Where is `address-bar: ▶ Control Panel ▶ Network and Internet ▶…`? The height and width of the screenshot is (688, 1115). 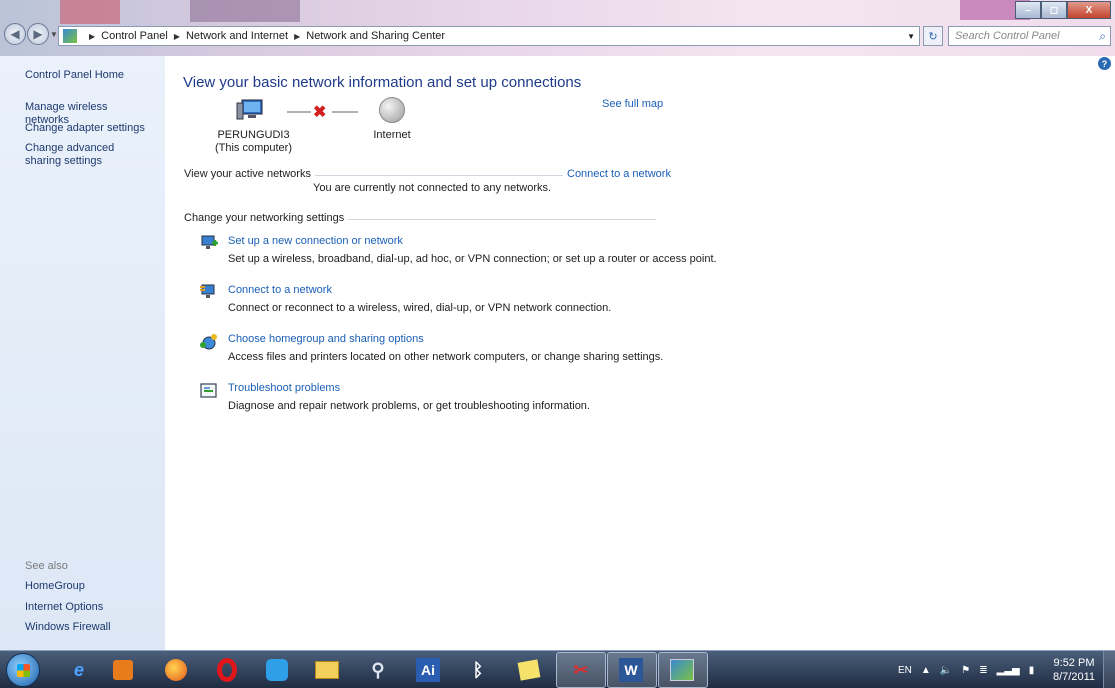 address-bar: ▶ Control Panel ▶ Network and Internet ▶… is located at coordinates (489, 36).